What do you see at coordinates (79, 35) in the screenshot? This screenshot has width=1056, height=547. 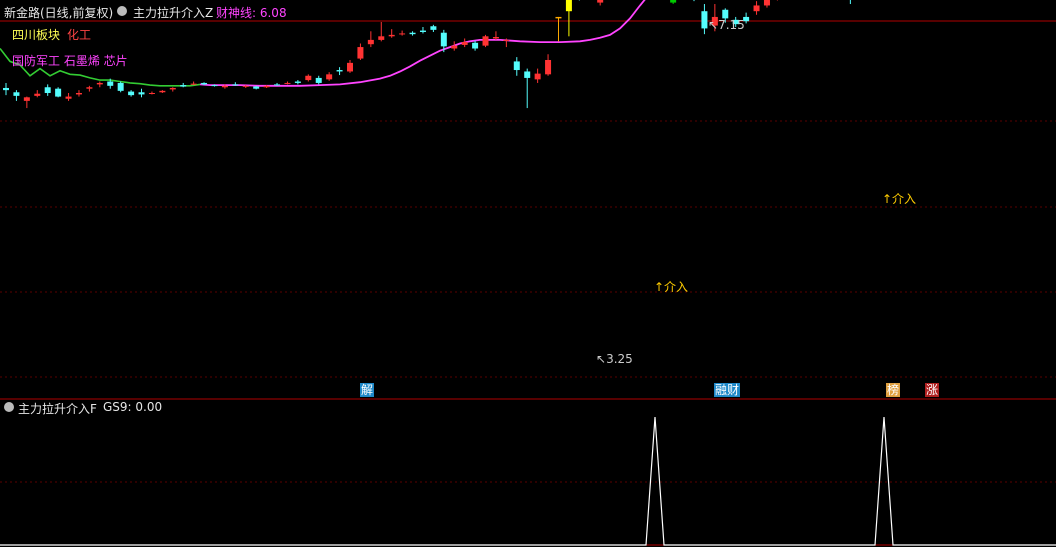 I see `industry-label: 化工` at bounding box center [79, 35].